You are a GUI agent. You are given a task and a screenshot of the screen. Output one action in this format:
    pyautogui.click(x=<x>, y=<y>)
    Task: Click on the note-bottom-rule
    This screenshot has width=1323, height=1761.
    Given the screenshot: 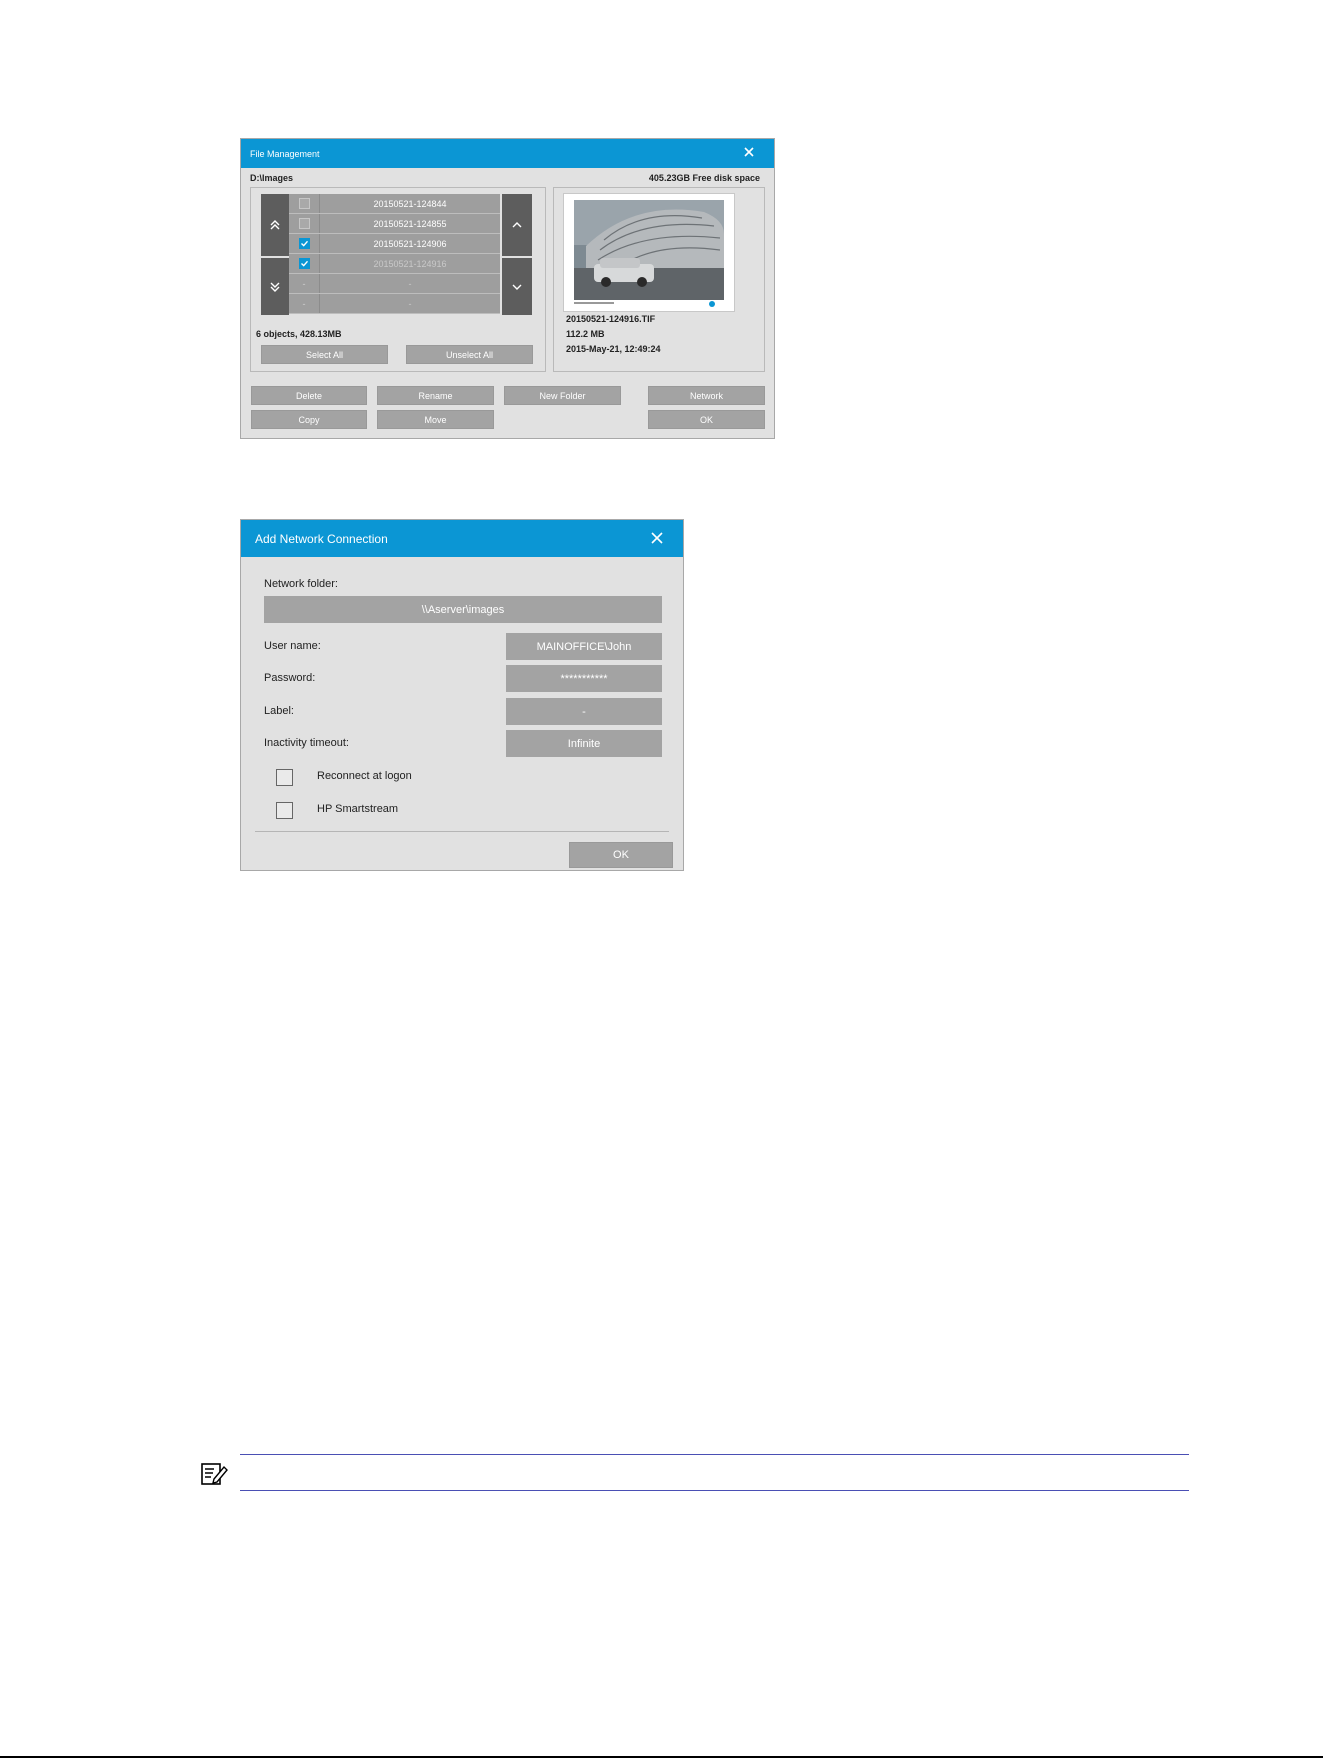 What is the action you would take?
    pyautogui.click(x=714, y=1490)
    